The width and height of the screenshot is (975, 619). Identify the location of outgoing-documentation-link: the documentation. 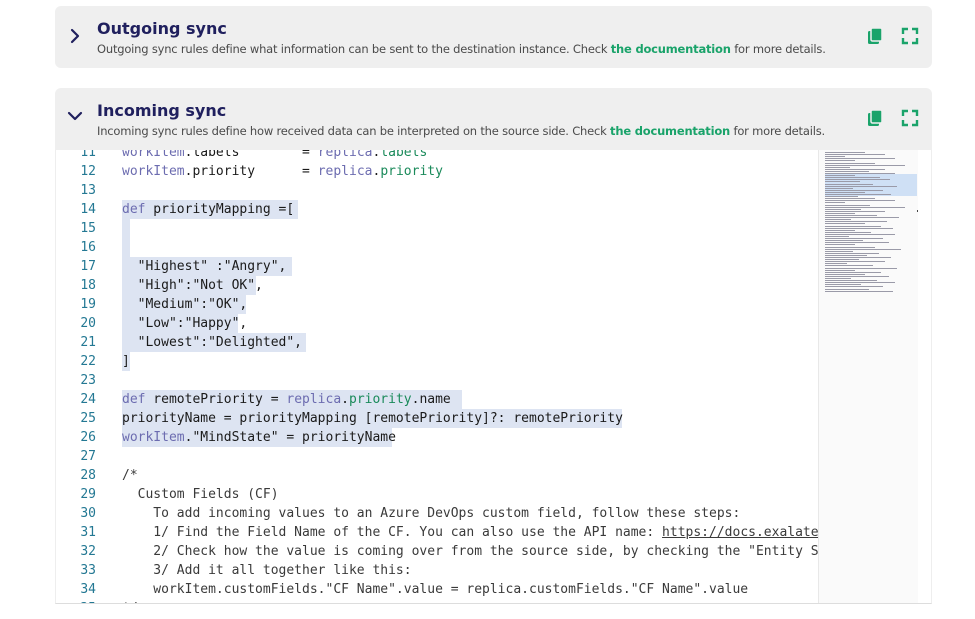
(671, 49).